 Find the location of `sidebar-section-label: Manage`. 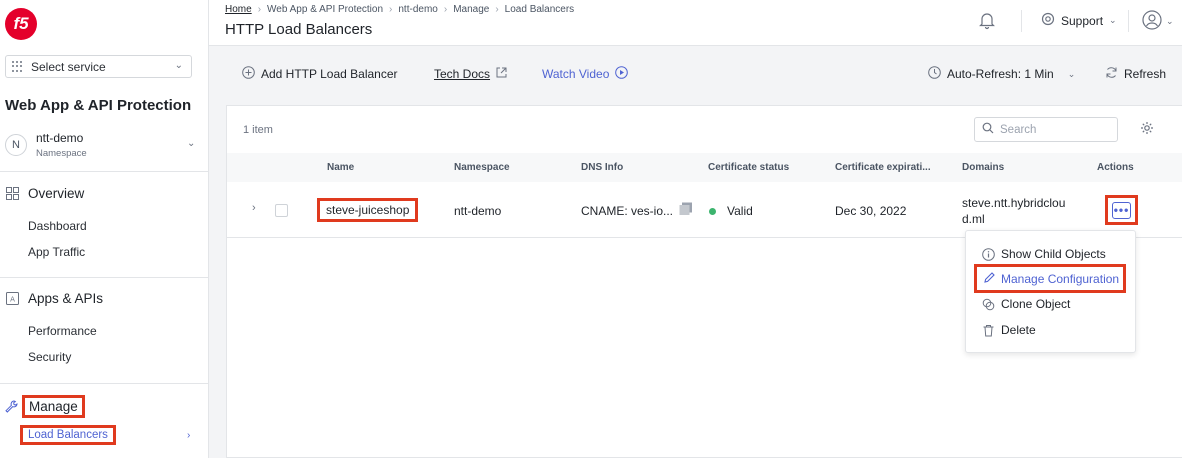

sidebar-section-label: Manage is located at coordinates (53, 406).